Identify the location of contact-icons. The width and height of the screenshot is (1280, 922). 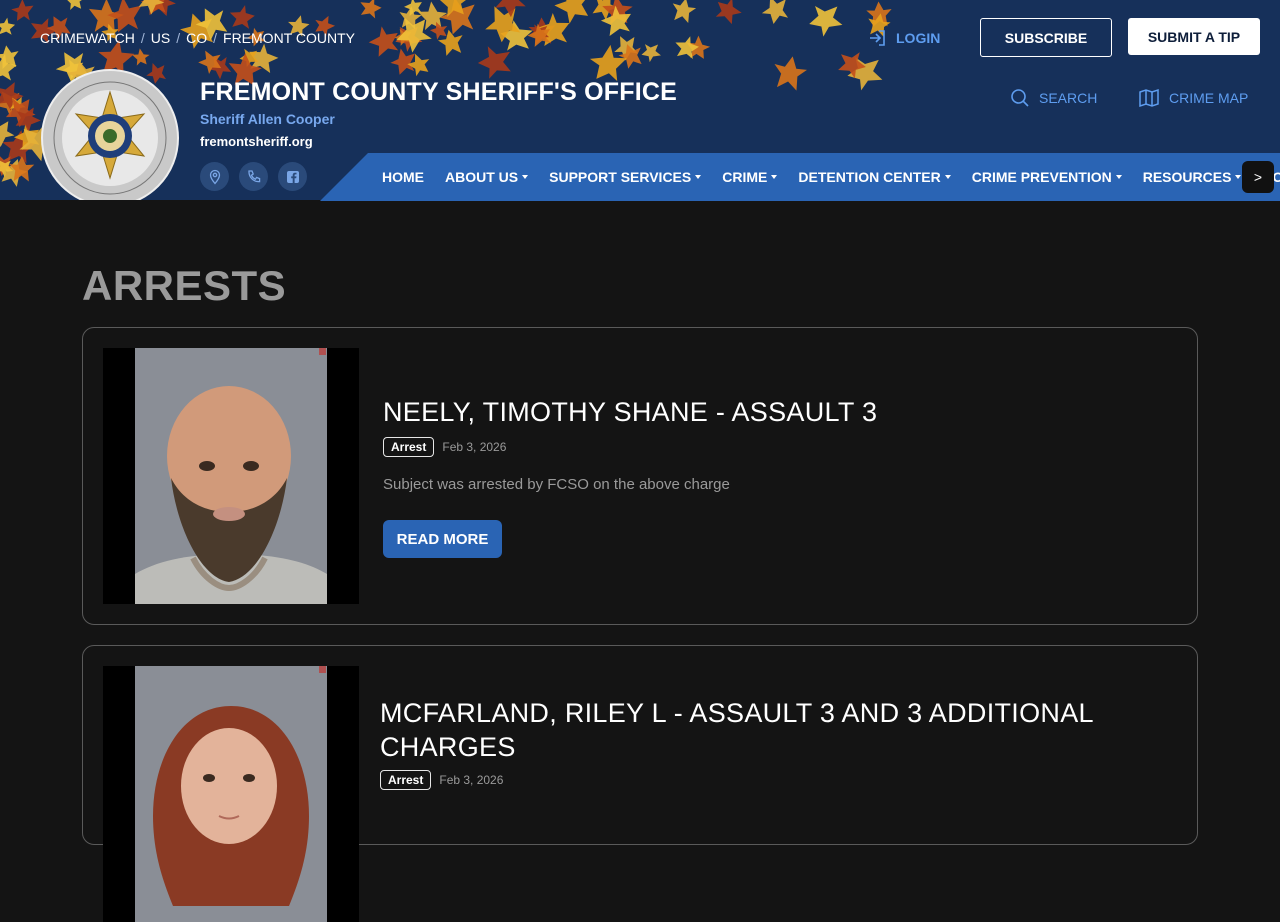
(253, 176).